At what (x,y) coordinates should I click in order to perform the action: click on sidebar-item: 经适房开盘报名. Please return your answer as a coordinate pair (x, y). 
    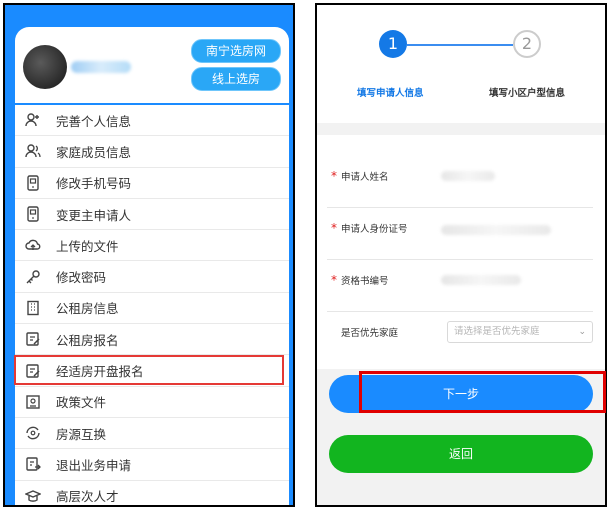
    Looking at the image, I should click on (152, 371).